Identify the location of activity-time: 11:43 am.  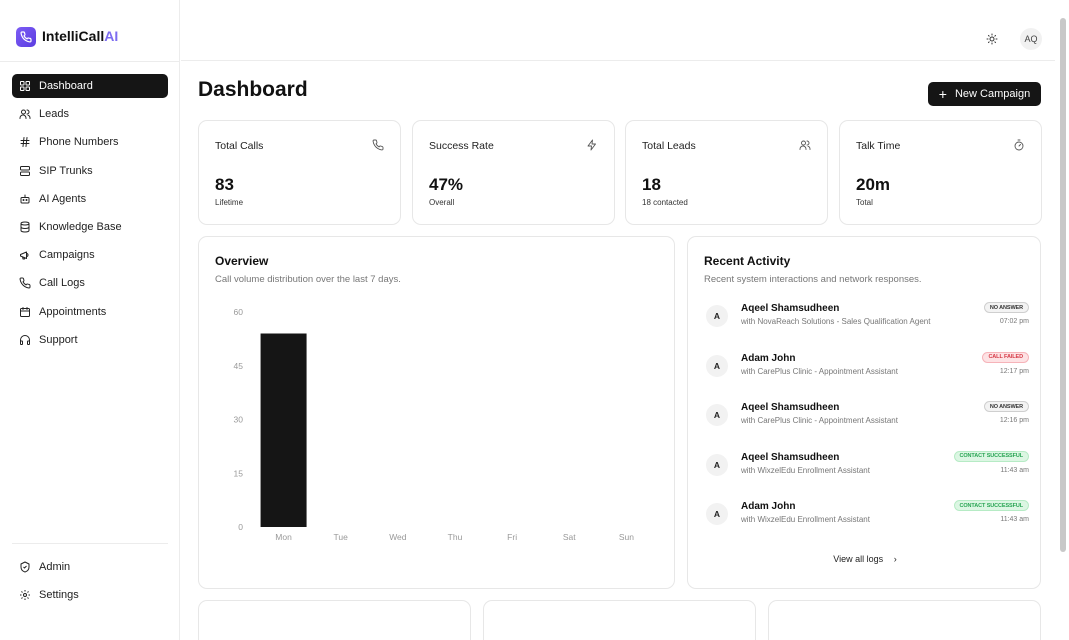
(1014, 470).